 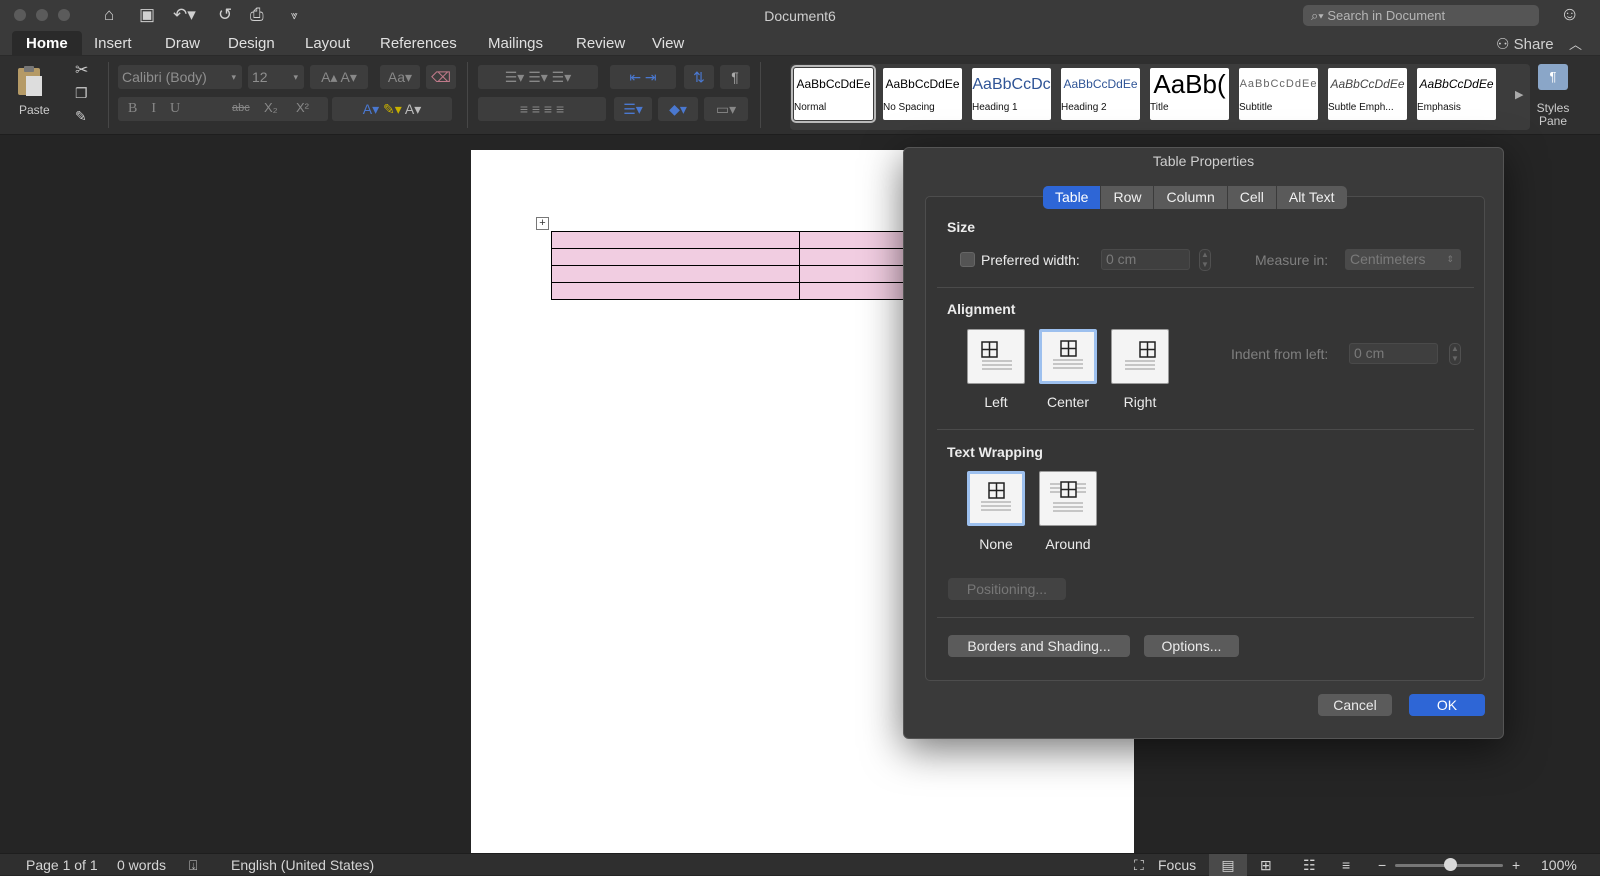 What do you see at coordinates (1355, 705) in the screenshot?
I see `cancel-button: Cancel` at bounding box center [1355, 705].